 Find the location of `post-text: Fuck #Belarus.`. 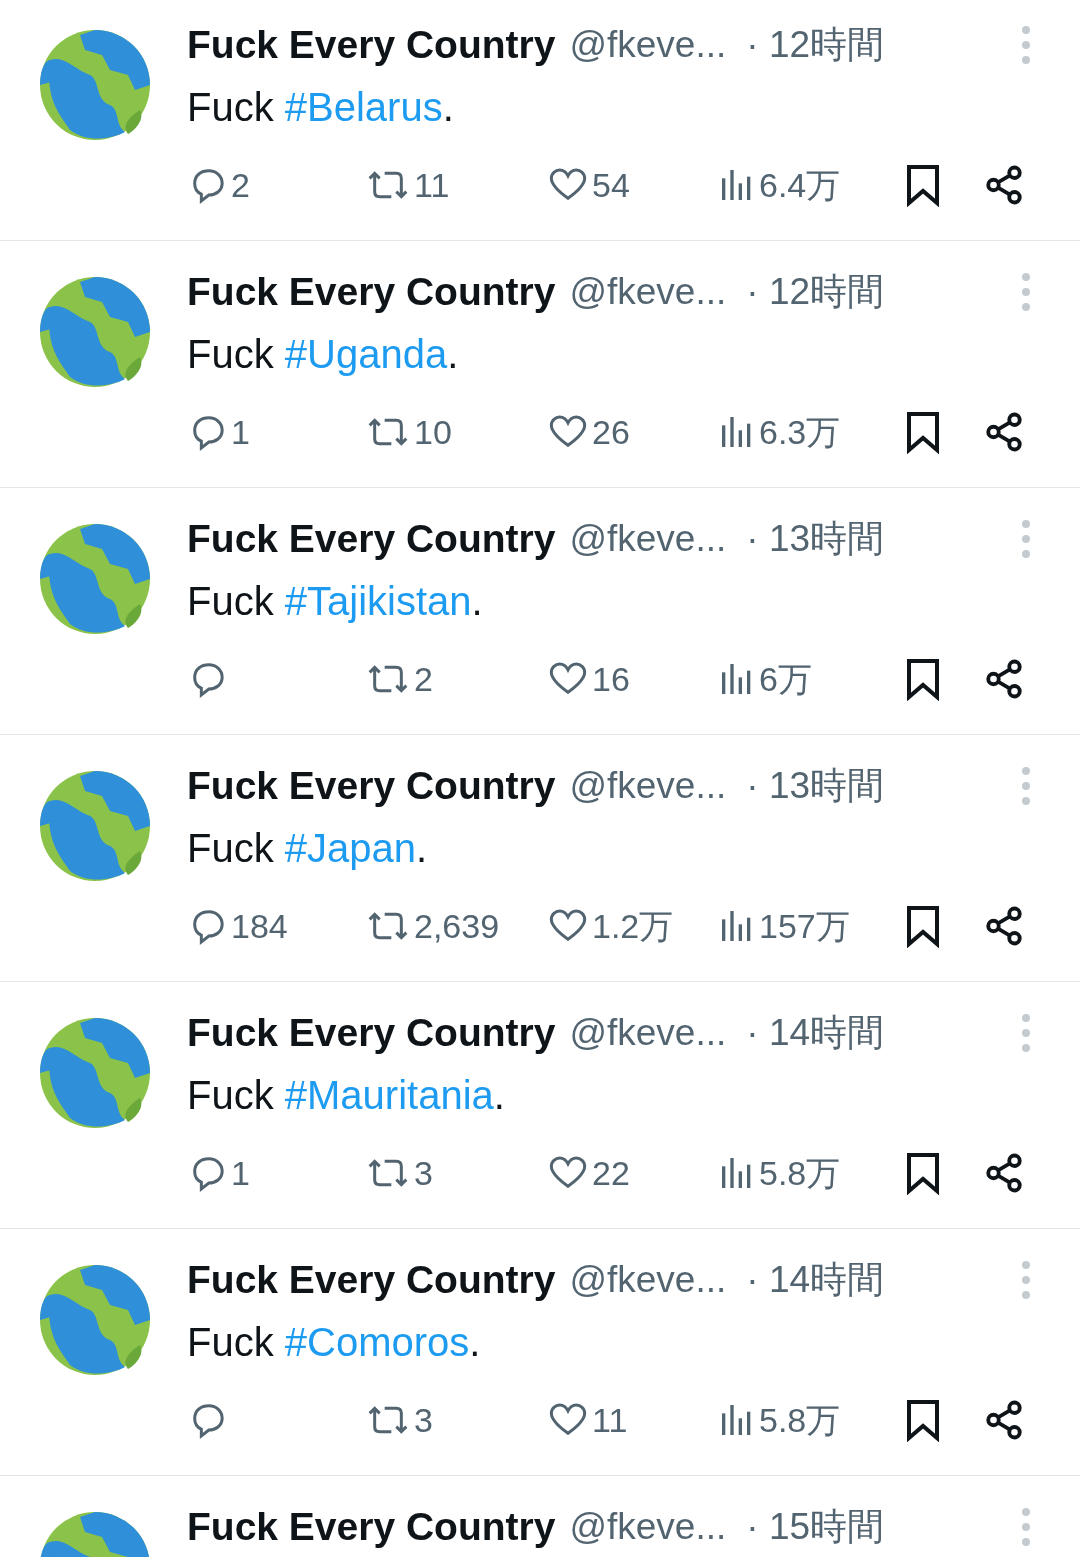

post-text: Fuck #Belarus. is located at coordinates (320, 107).